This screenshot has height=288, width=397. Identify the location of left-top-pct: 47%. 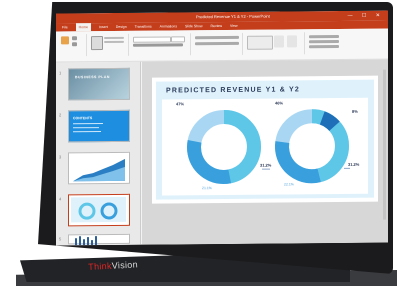
(180, 104).